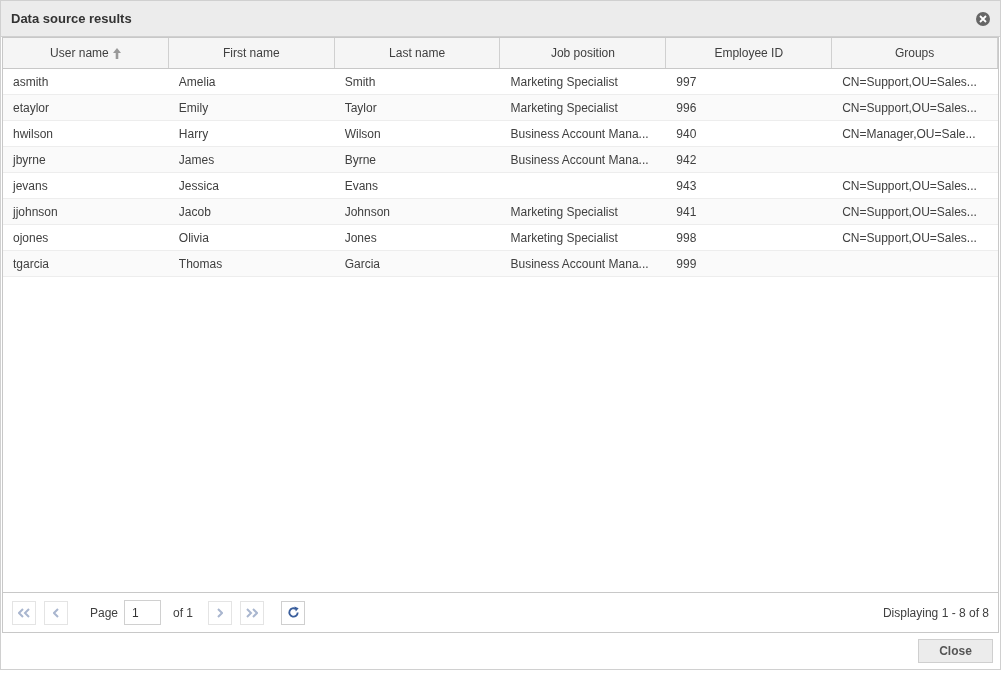  What do you see at coordinates (686, 212) in the screenshot?
I see `table-cell-text: 941` at bounding box center [686, 212].